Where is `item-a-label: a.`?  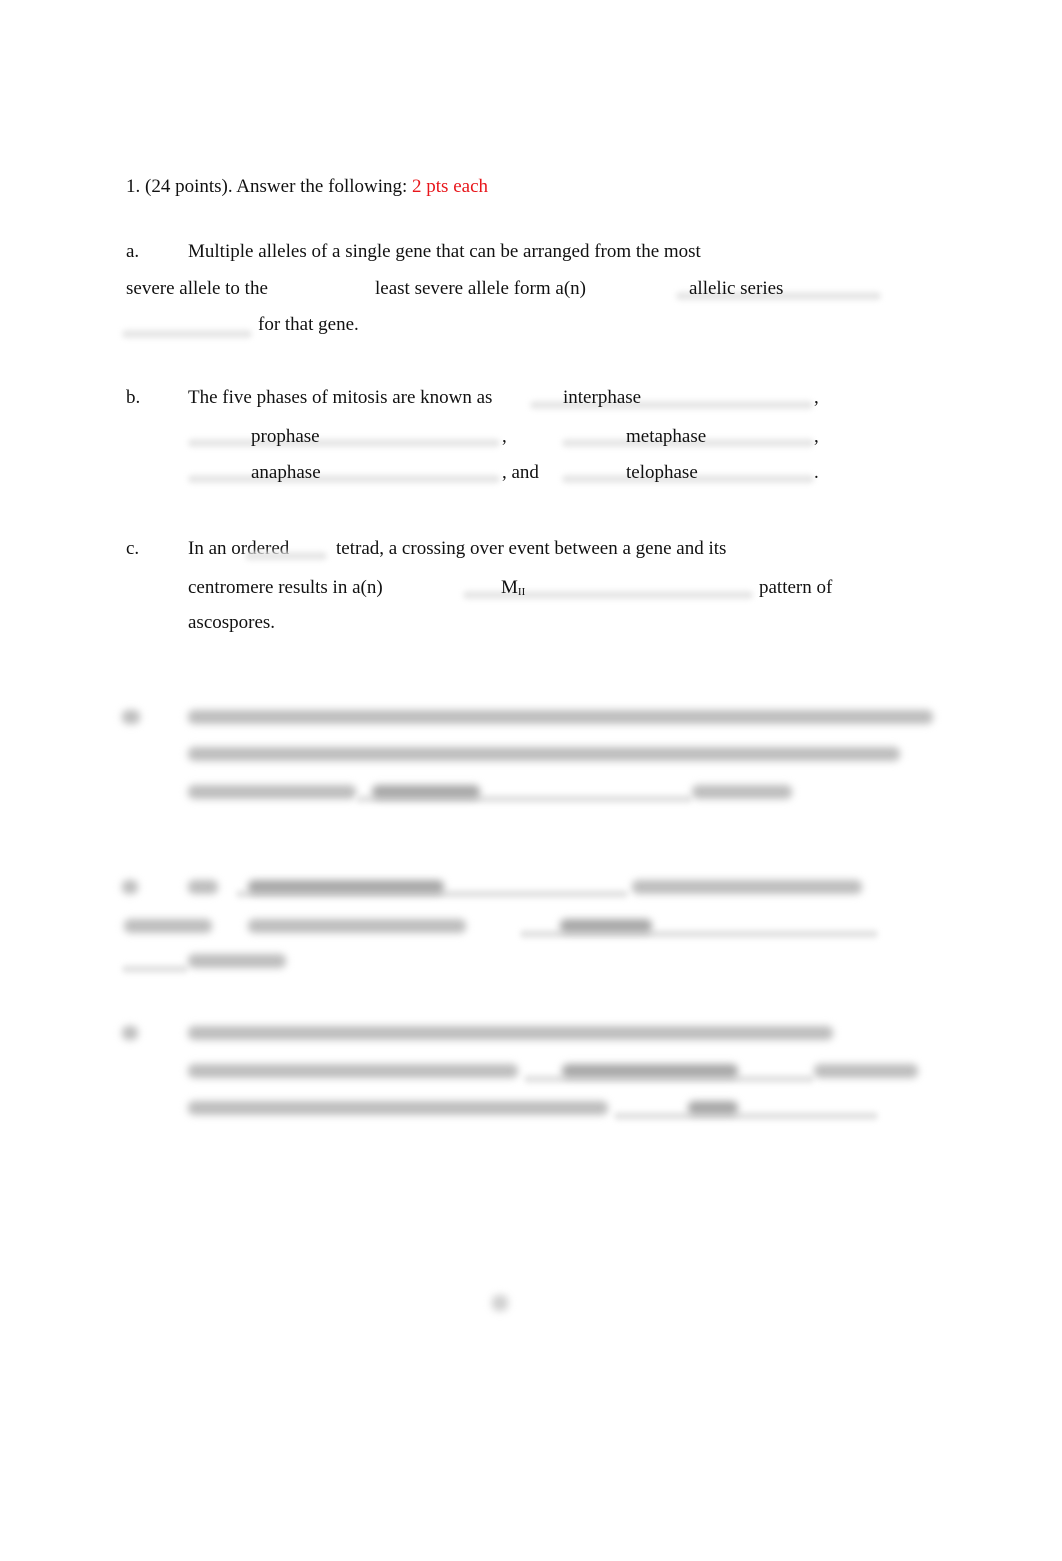
item-a-label: a. is located at coordinates (133, 251).